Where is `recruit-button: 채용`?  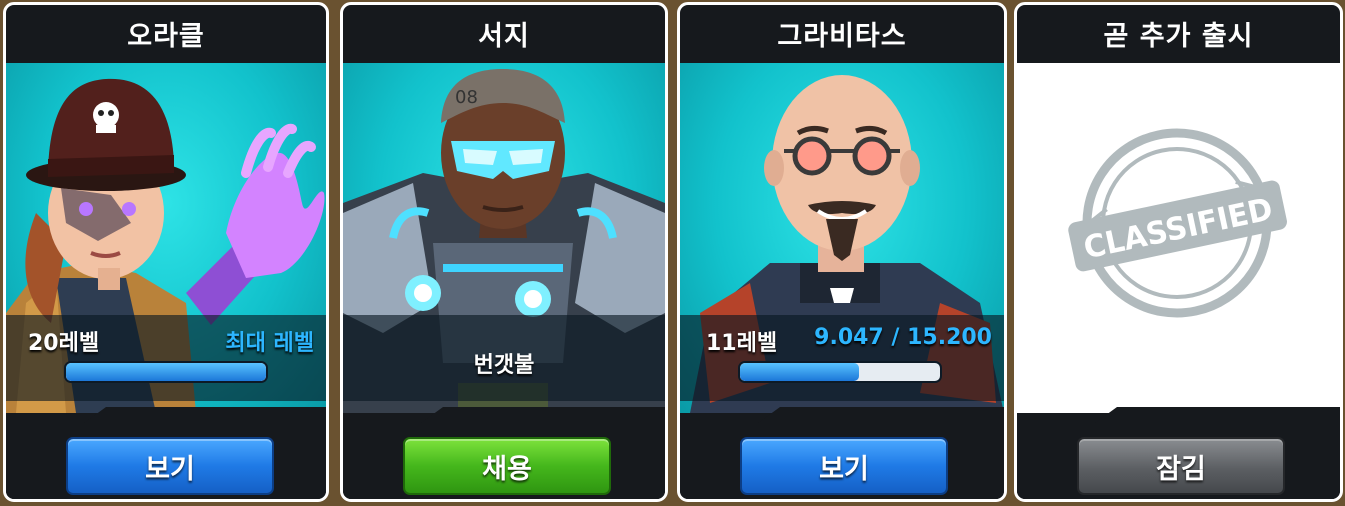
recruit-button: 채용 is located at coordinates (507, 466).